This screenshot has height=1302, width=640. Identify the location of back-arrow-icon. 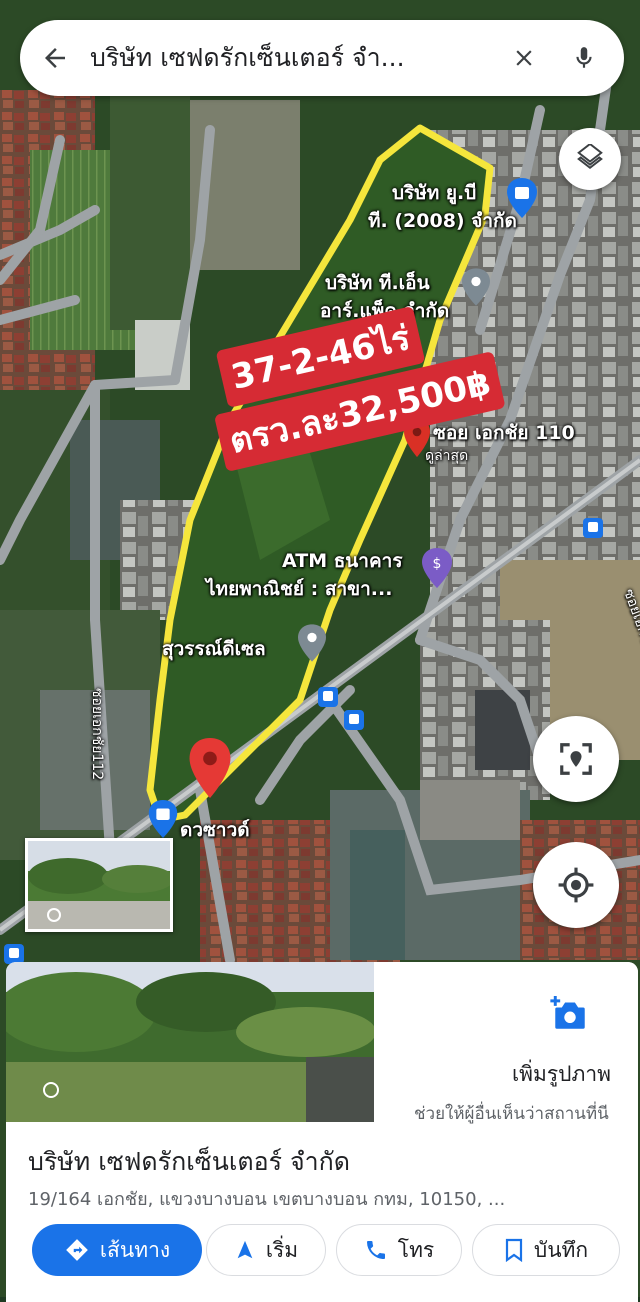
(55, 58).